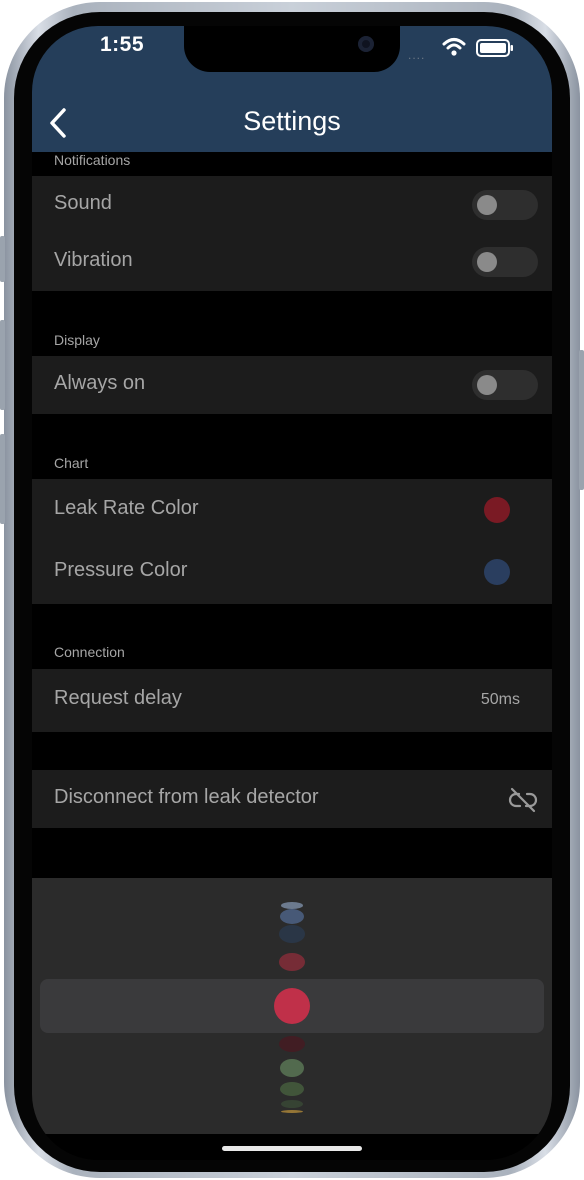 This screenshot has height=1180, width=584. I want to click on leak-rate-color-swatch, so click(497, 510).